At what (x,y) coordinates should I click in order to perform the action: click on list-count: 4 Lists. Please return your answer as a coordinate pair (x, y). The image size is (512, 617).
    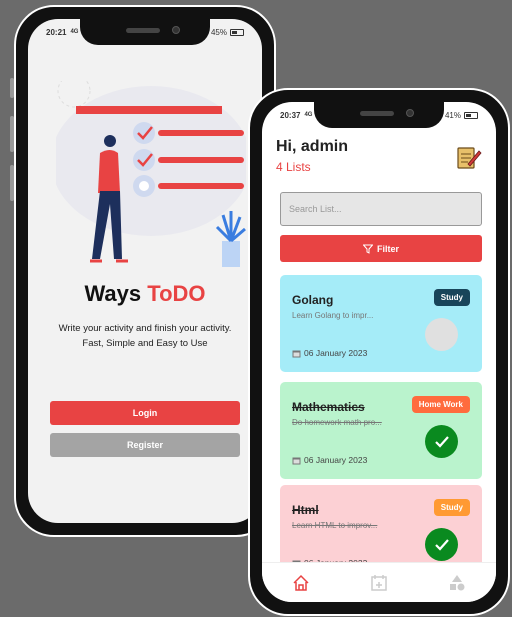
    Looking at the image, I should click on (293, 167).